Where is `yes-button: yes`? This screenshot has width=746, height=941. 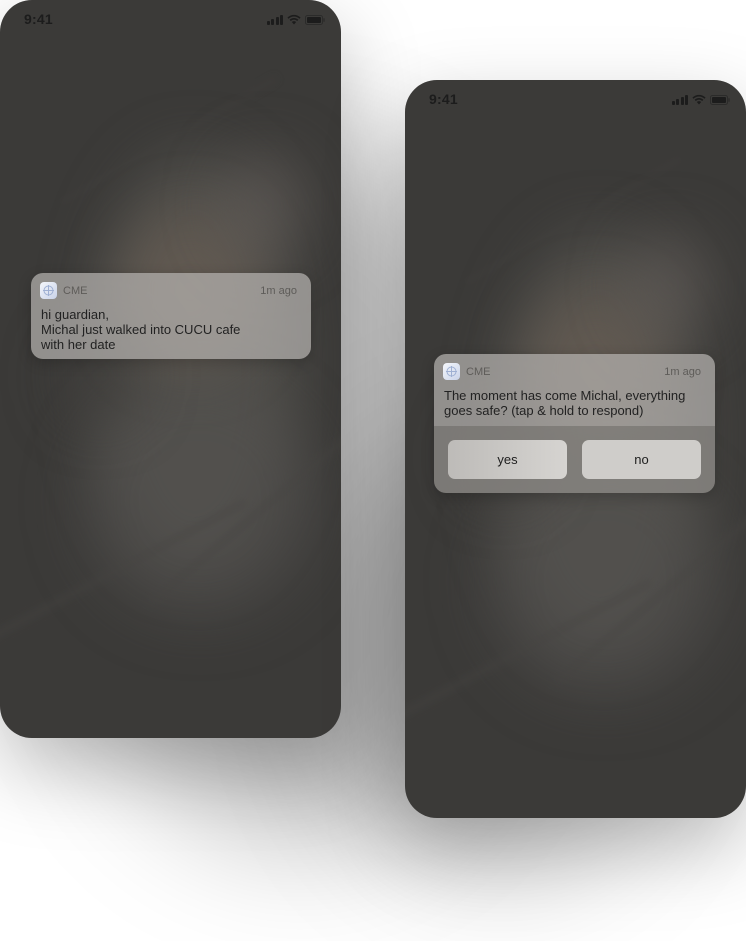
yes-button: yes is located at coordinates (507, 459).